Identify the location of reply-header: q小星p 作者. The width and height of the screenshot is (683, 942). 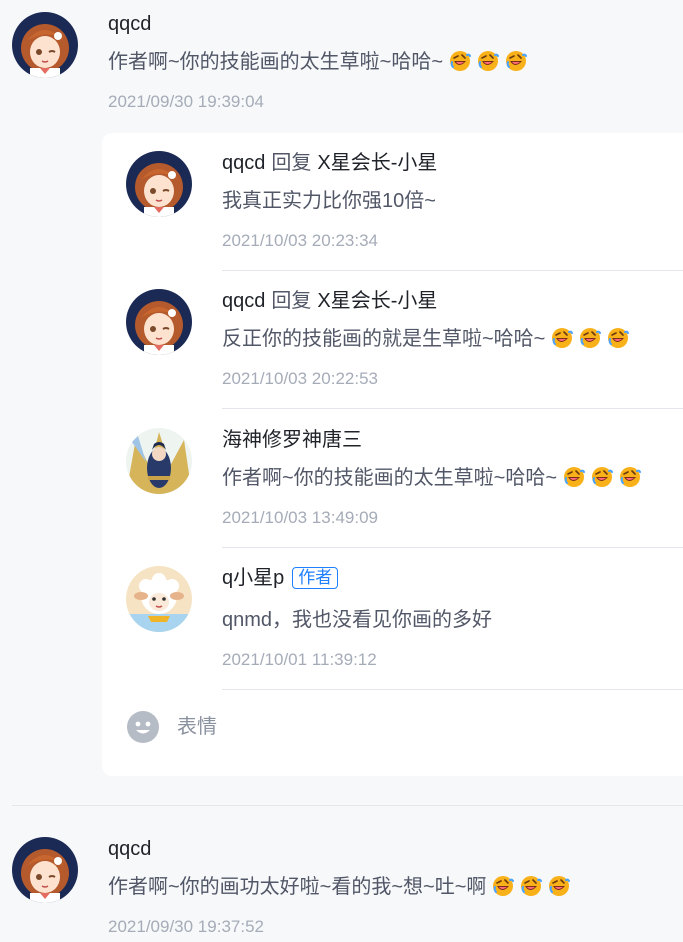
(280, 578).